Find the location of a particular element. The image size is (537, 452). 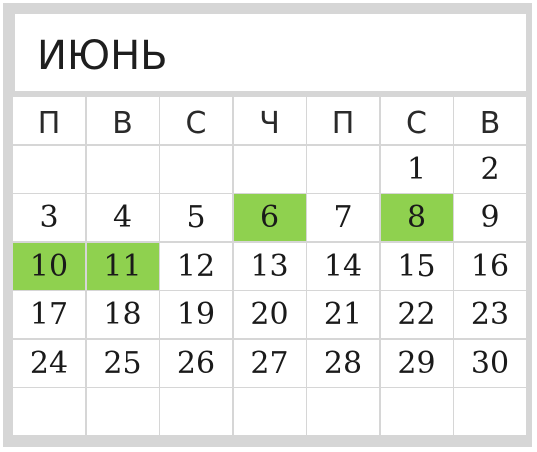

day-cell: 6 is located at coordinates (269, 217).